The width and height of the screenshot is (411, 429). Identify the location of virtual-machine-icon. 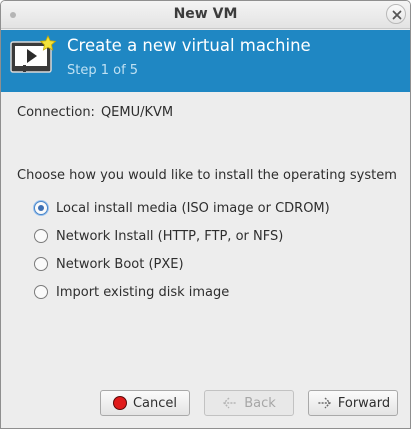
(33, 54).